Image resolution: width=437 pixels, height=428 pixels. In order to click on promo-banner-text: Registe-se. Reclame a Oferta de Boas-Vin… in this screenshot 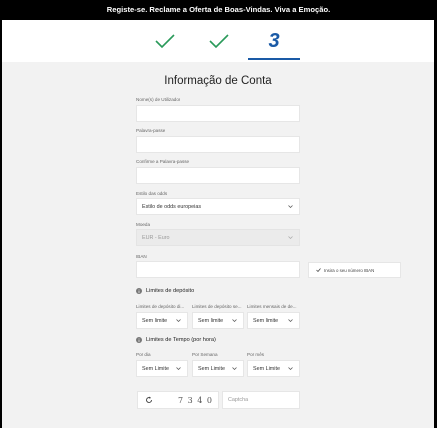, I will do `click(218, 9)`.